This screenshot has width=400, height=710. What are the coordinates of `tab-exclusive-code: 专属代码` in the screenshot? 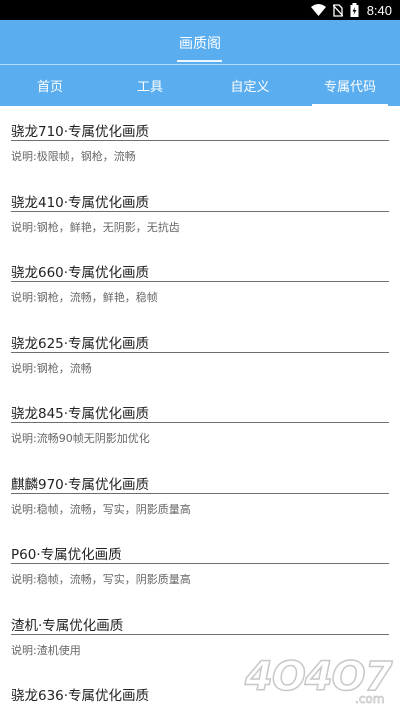 It's located at (350, 85).